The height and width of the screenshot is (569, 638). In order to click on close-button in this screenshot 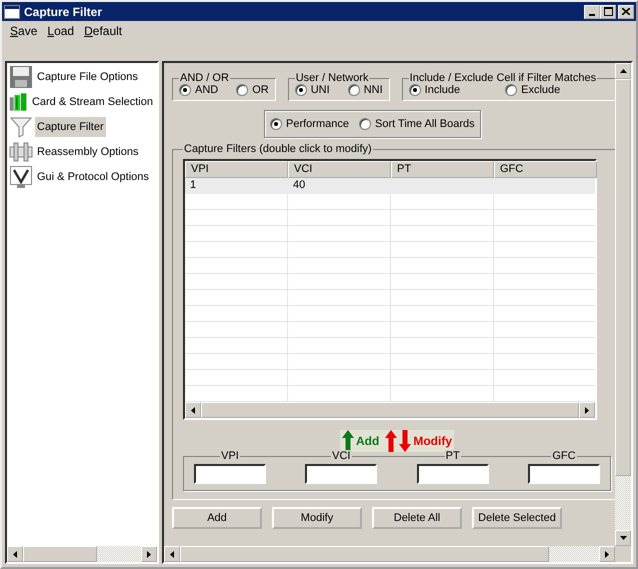, I will do `click(626, 11)`.